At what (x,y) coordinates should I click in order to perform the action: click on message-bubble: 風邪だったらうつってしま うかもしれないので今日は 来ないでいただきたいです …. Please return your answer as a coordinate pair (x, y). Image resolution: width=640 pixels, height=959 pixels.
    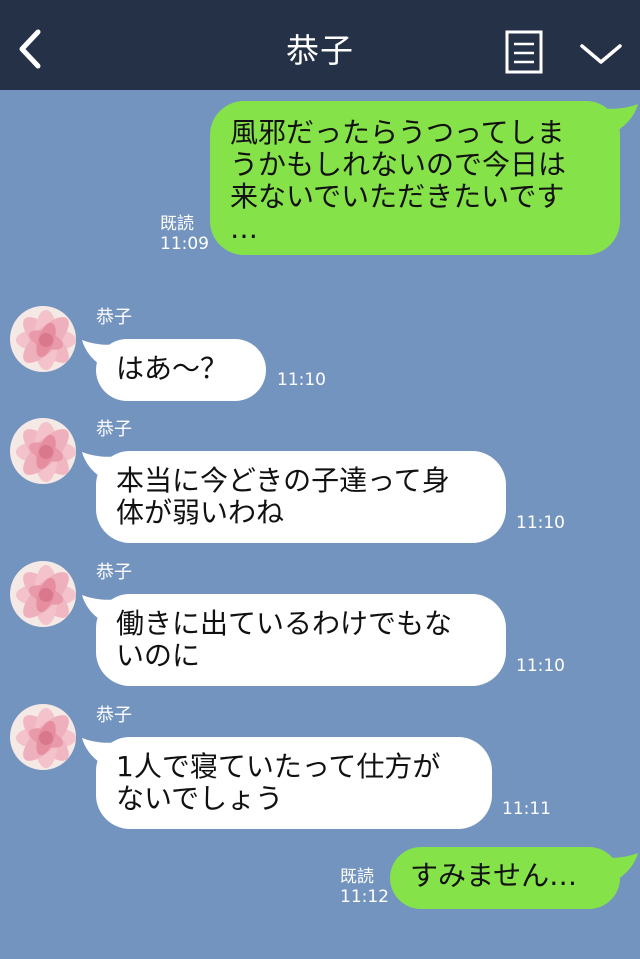
    Looking at the image, I should click on (415, 178).